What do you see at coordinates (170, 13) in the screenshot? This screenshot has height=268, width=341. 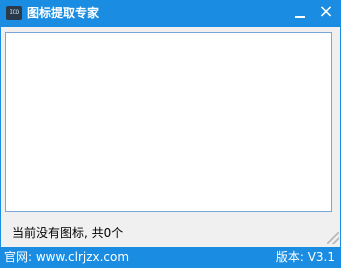 I see `title-bar: ICO 图标提取专家 ×` at bounding box center [170, 13].